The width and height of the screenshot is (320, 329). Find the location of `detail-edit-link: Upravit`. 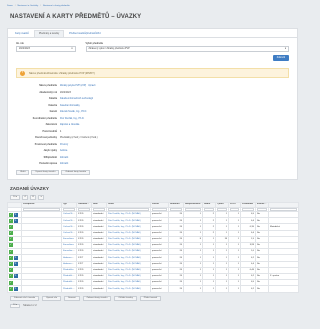

detail-edit-link: Upravit is located at coordinates (91, 86).